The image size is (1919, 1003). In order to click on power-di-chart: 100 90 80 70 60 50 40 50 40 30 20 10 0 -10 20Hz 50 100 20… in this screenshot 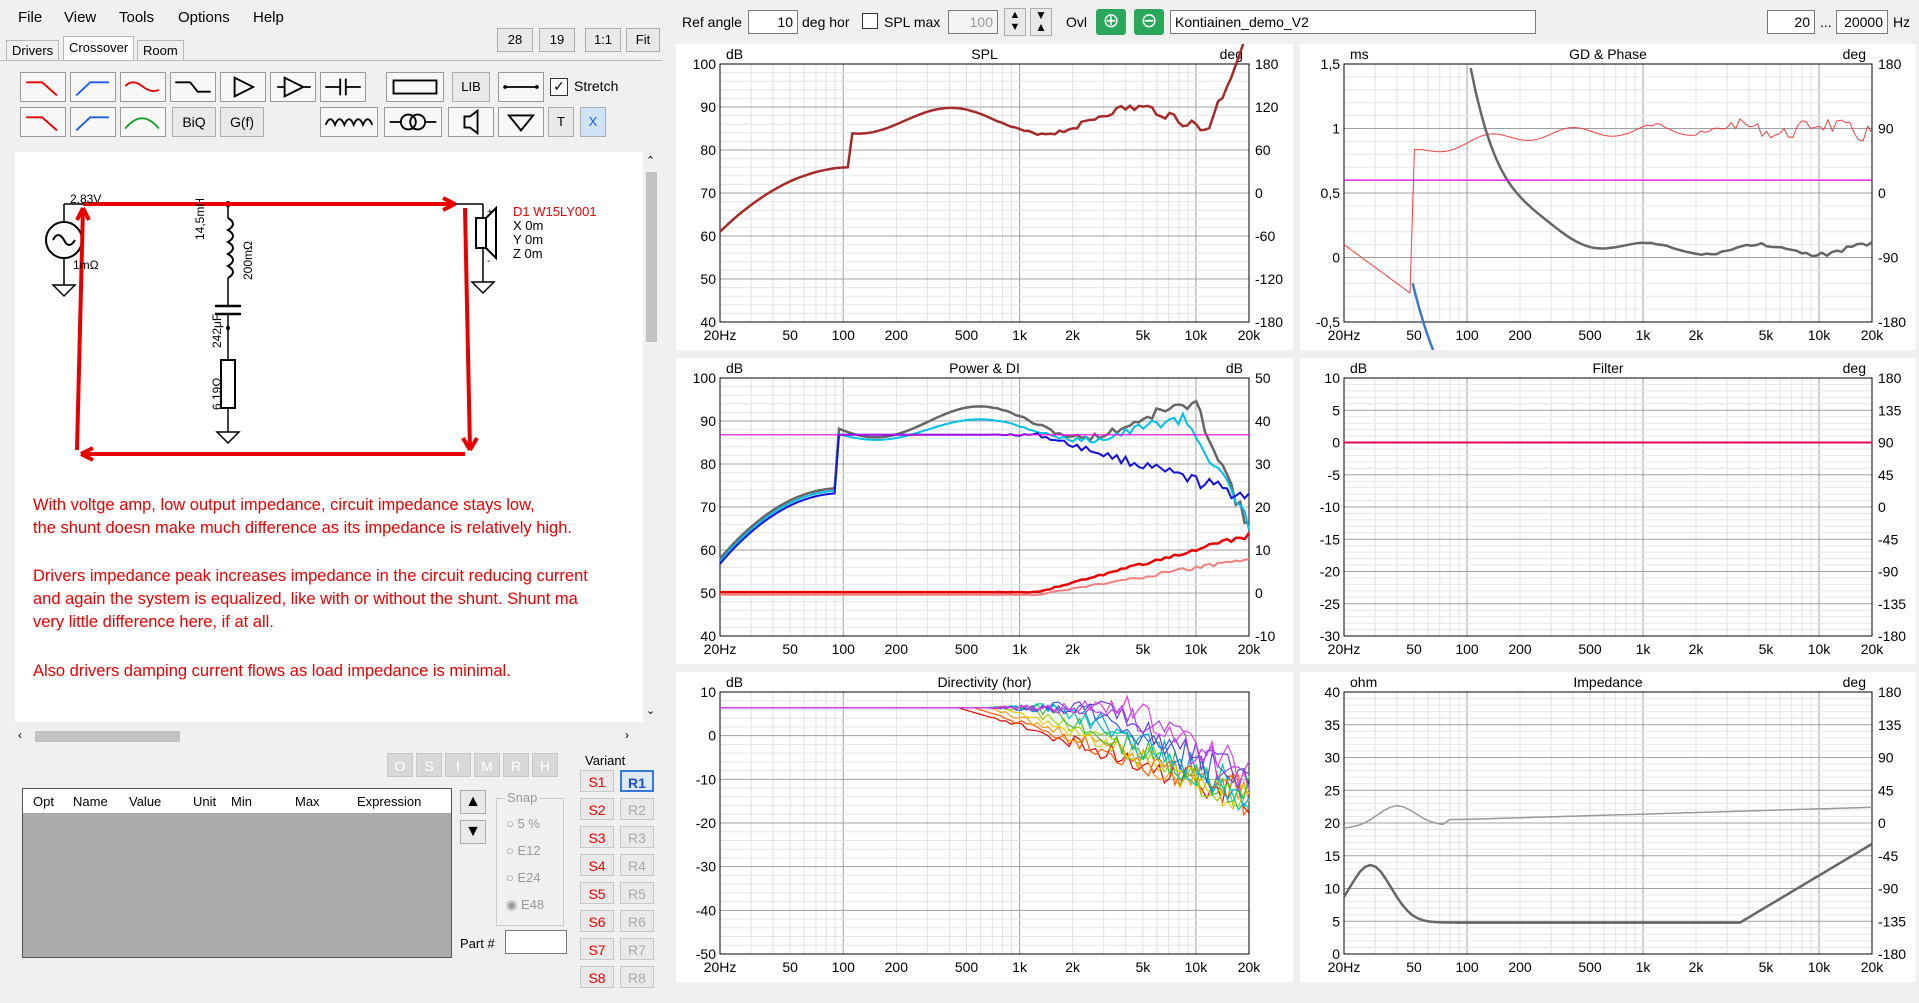, I will do `click(984, 511)`.